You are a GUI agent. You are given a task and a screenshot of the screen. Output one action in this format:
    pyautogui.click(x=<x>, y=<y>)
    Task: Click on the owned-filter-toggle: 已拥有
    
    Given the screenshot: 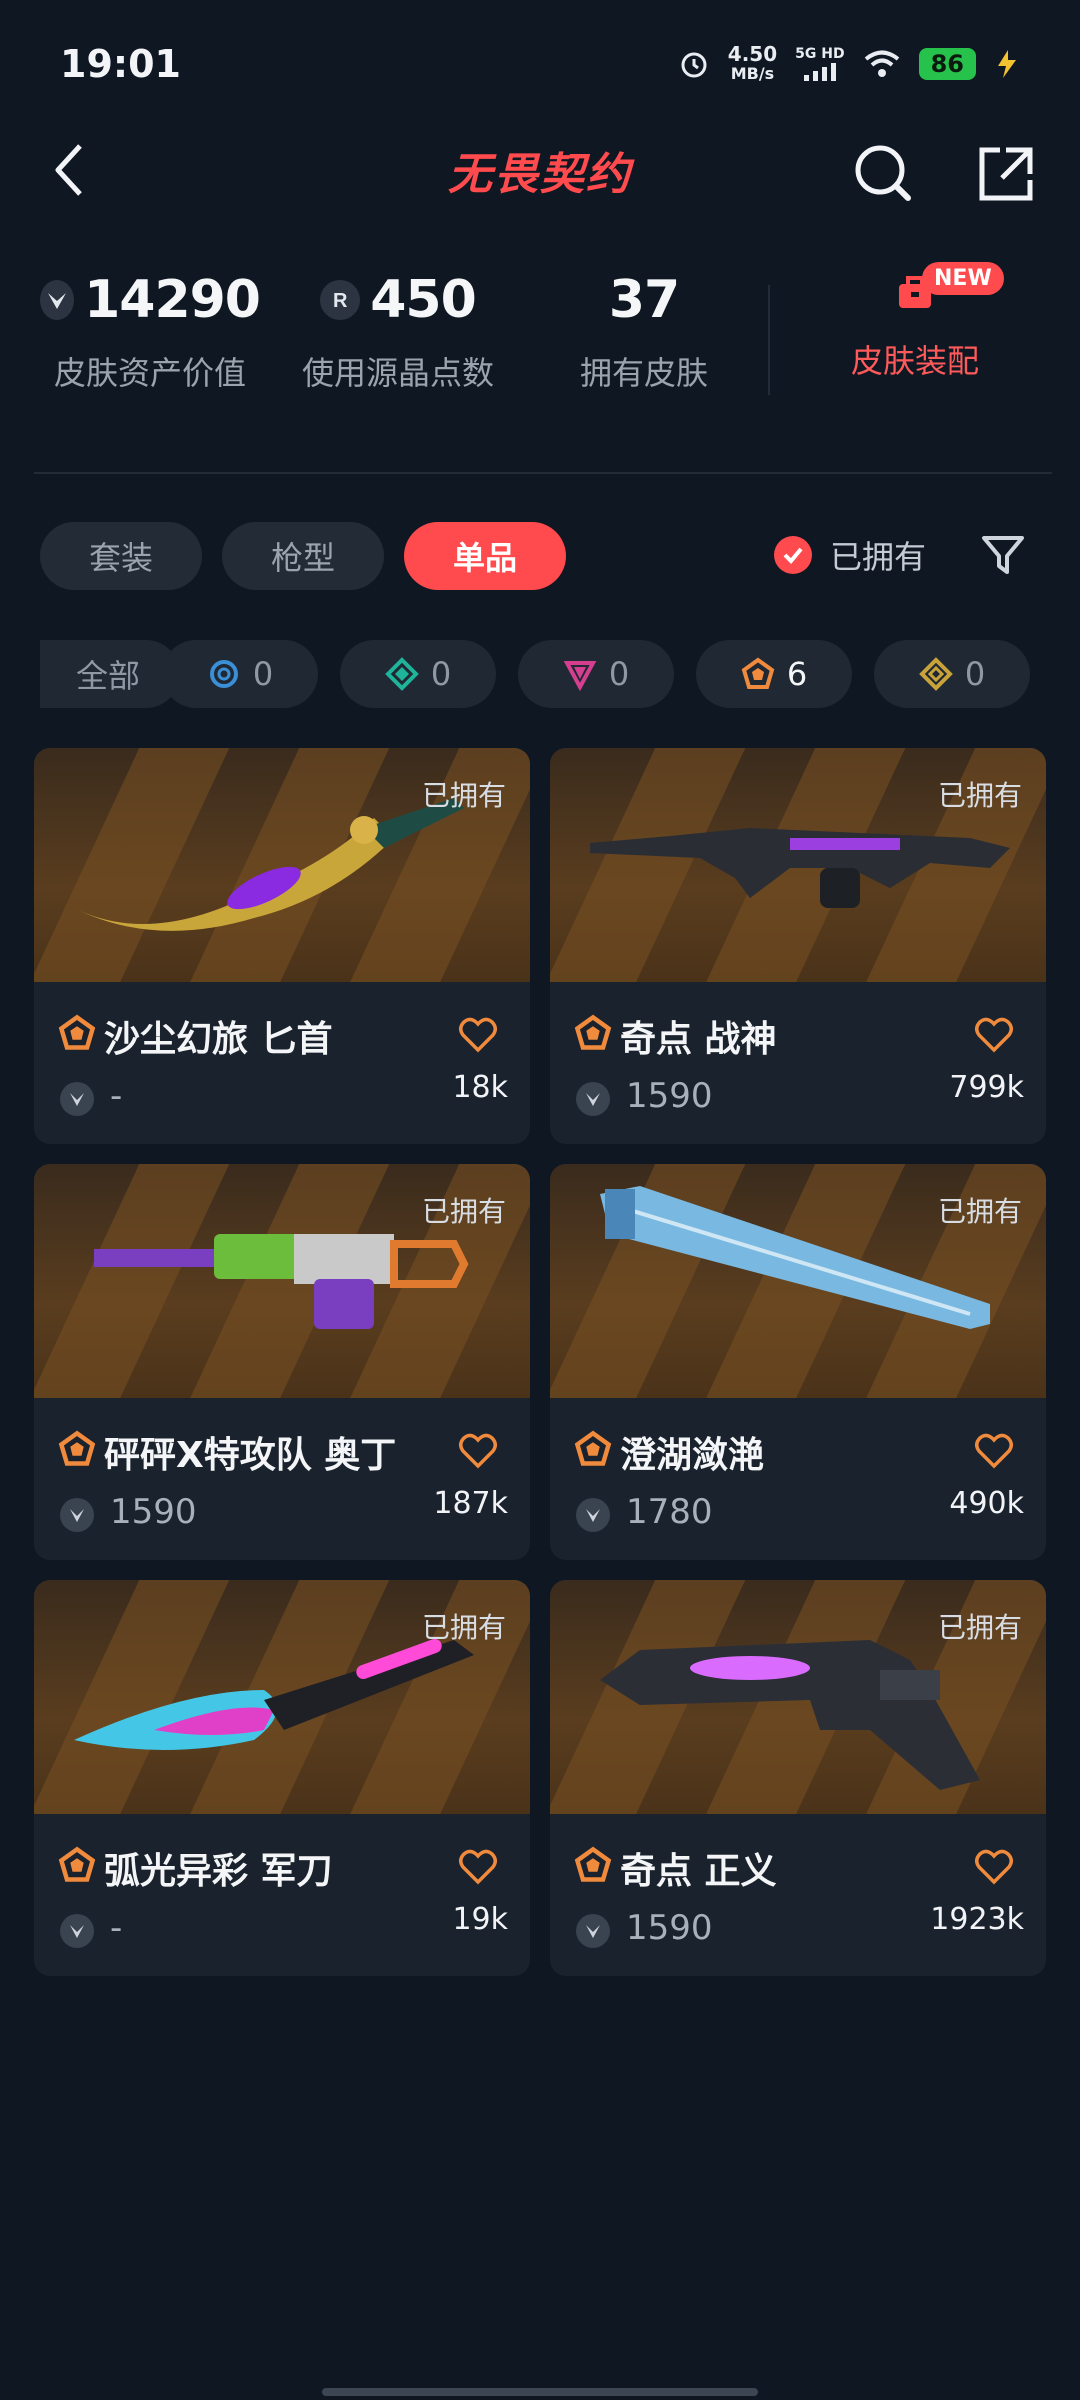 What is the action you would take?
    pyautogui.click(x=850, y=555)
    